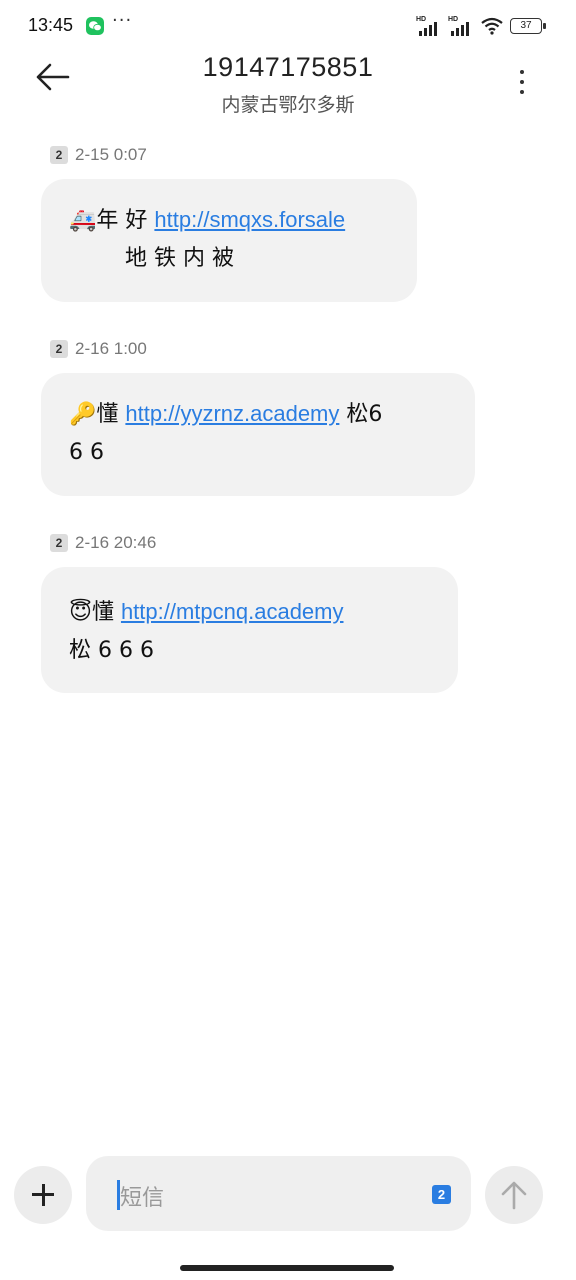 This screenshot has height=1280, width=576. Describe the element at coordinates (111, 154) in the screenshot. I see `message-timestamp: 2-15 0:07` at that location.